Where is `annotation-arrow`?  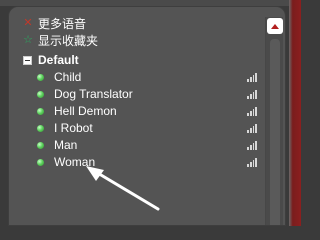
annotation-arrow is located at coordinates (123, 188).